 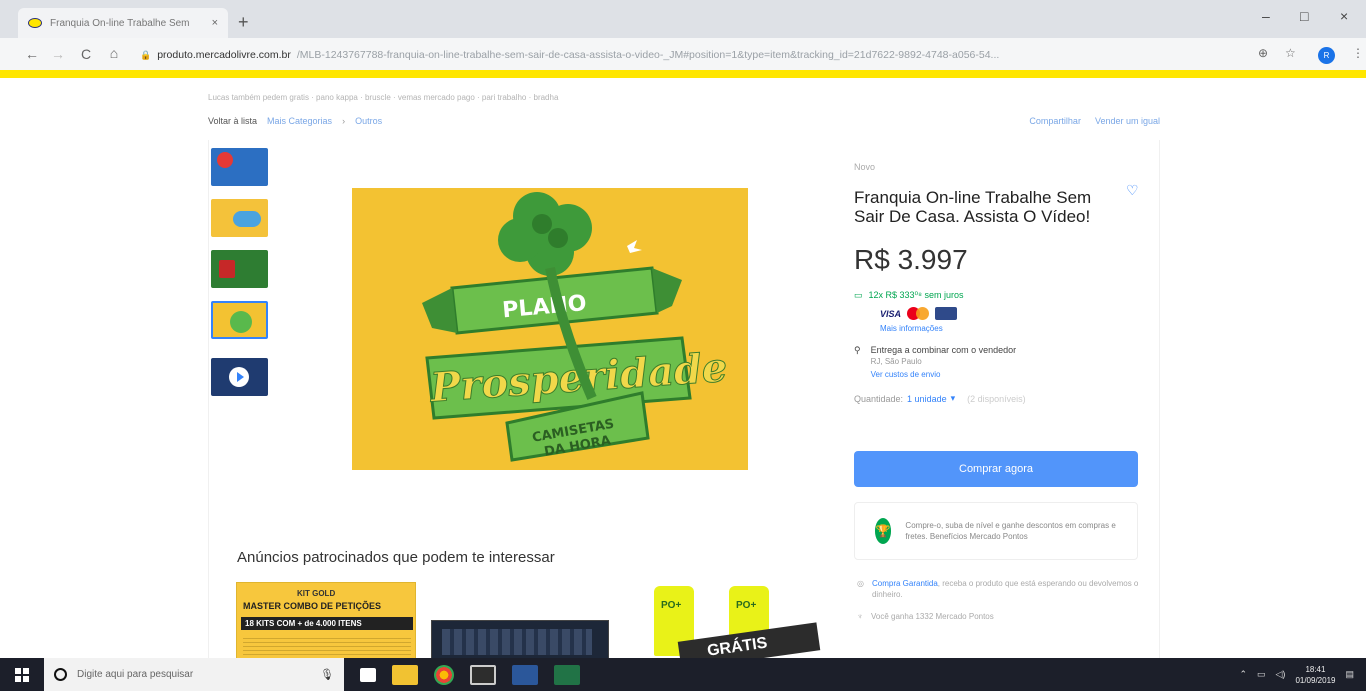 I want to click on ad3-tube-label-2: PO+, so click(x=746, y=605).